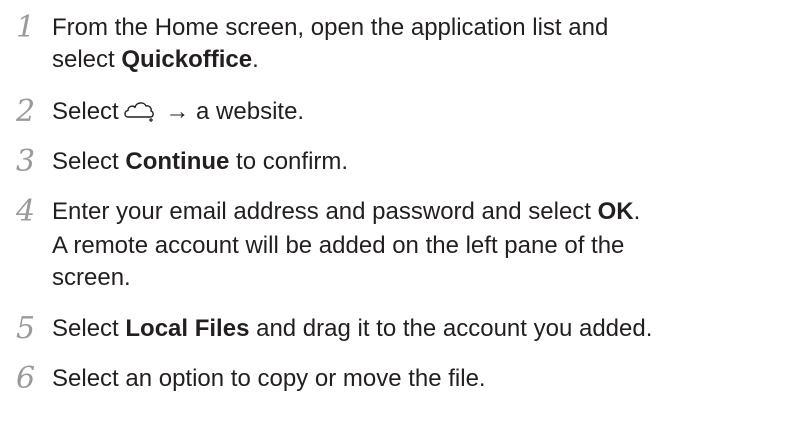  What do you see at coordinates (187, 328) in the screenshot?
I see `local-files-label: Local Files` at bounding box center [187, 328].